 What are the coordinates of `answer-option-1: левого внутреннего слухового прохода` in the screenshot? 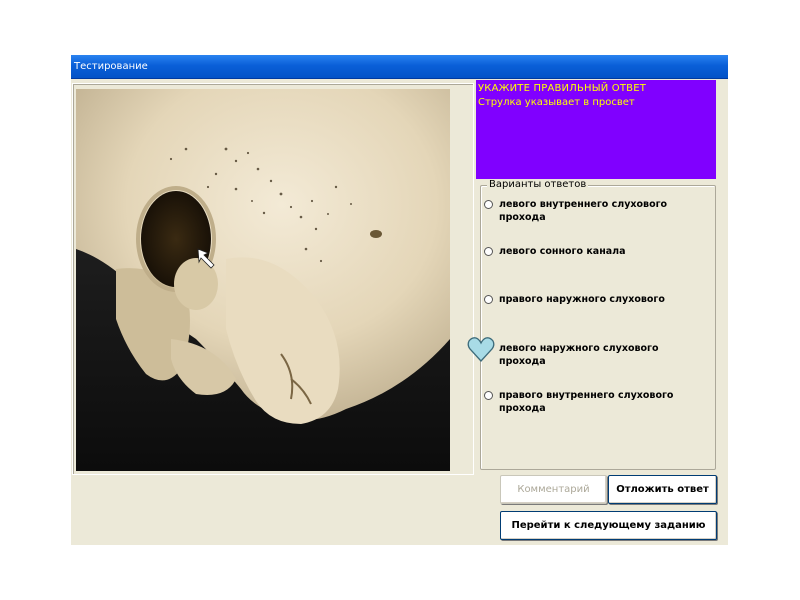 It's located at (591, 211).